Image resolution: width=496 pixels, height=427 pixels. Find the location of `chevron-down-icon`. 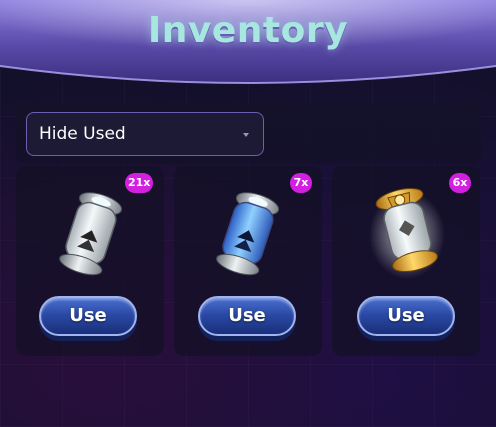

chevron-down-icon is located at coordinates (246, 135).